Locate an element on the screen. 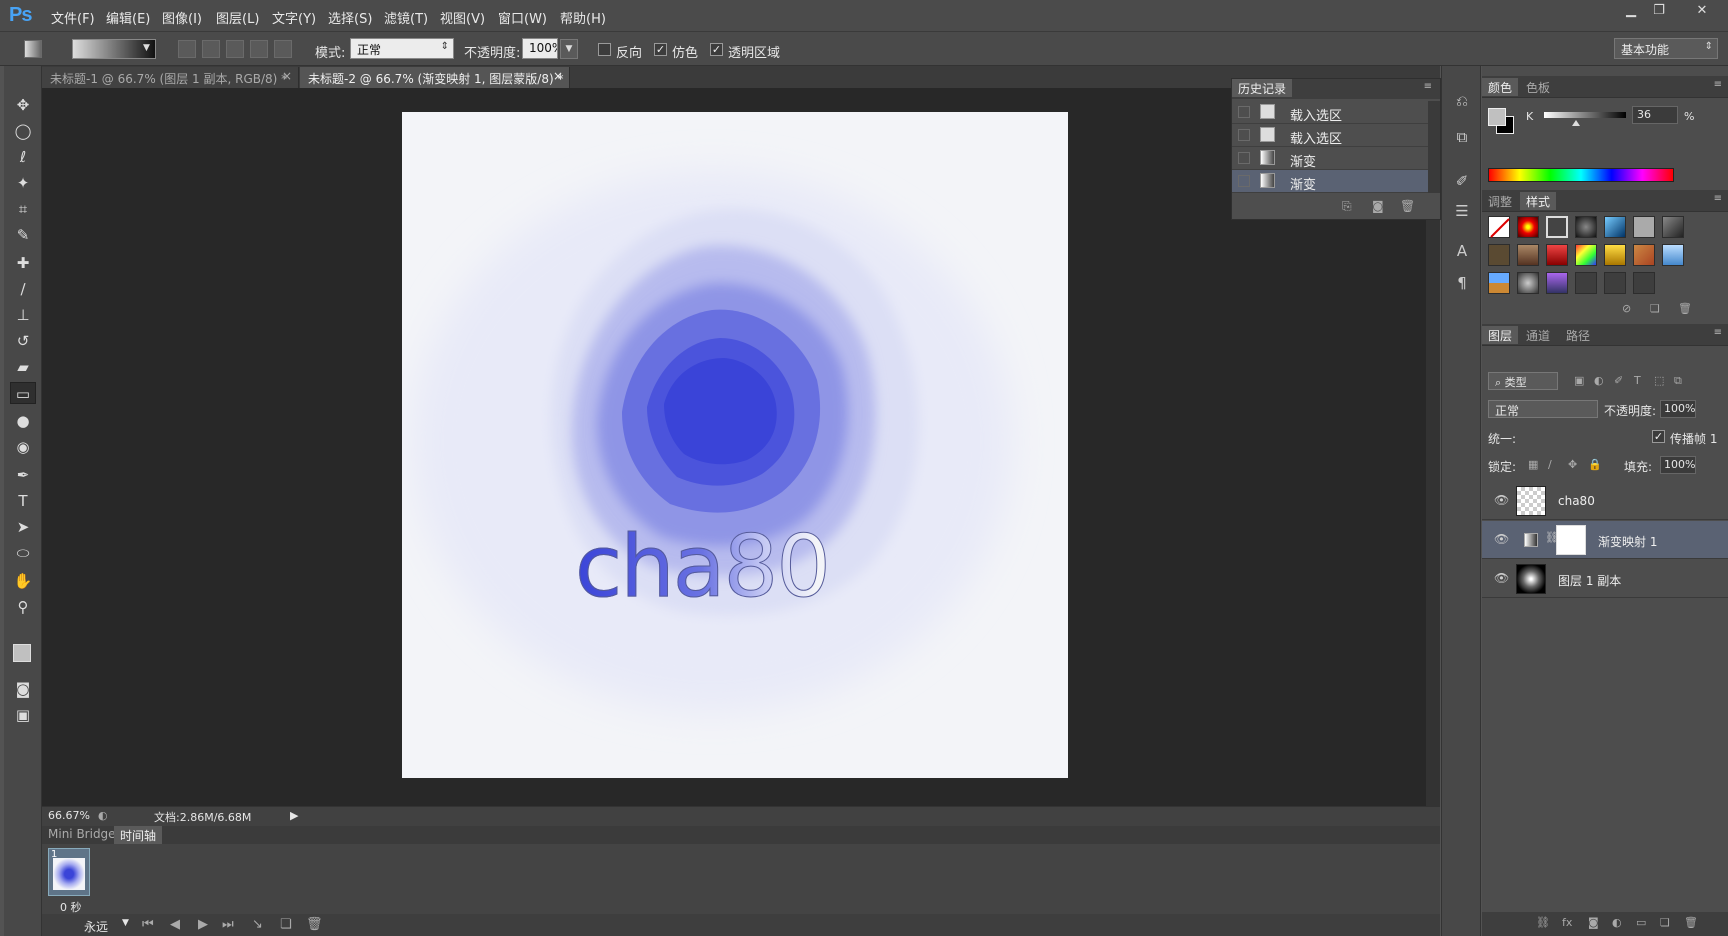  close-icon: ✕ is located at coordinates (1702, 11).